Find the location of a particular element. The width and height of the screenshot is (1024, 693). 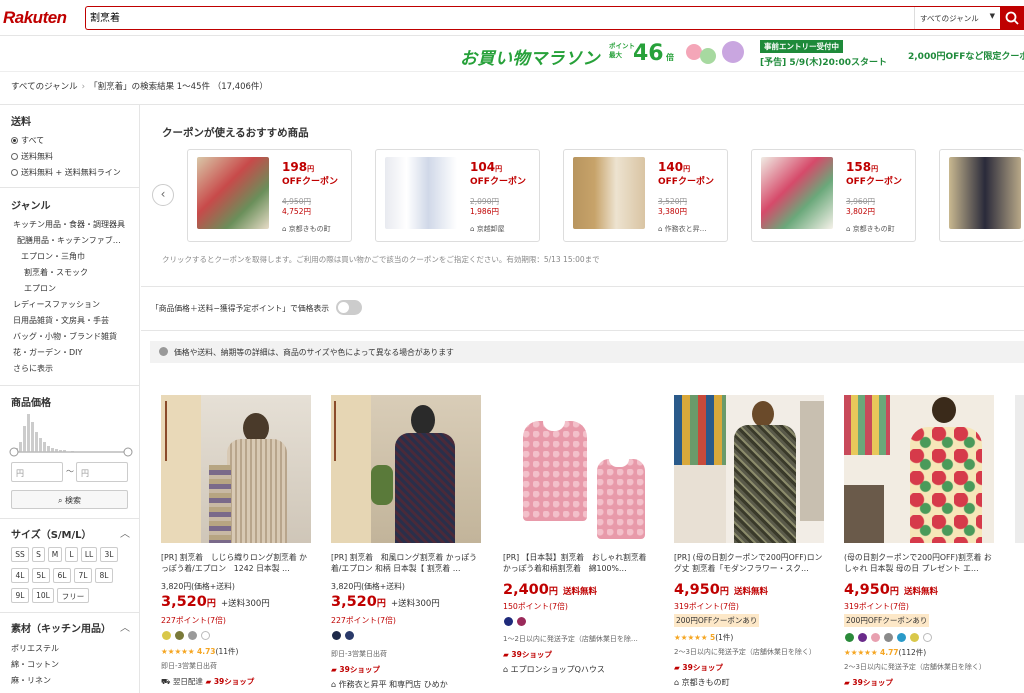

genre-link: エプロン・三角巾 is located at coordinates (53, 256).